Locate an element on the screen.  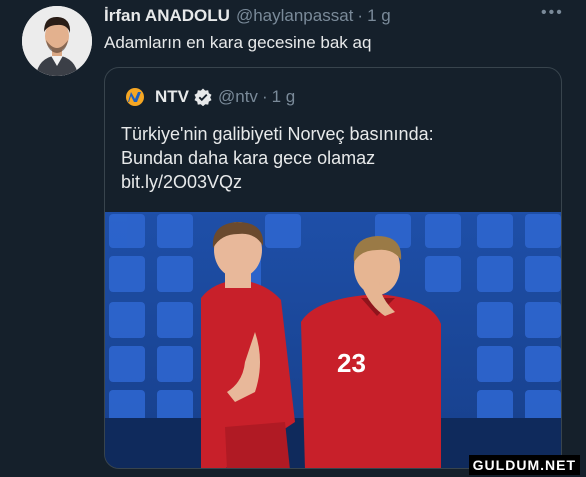
watermark: GULDUM.NET is located at coordinates (524, 465).